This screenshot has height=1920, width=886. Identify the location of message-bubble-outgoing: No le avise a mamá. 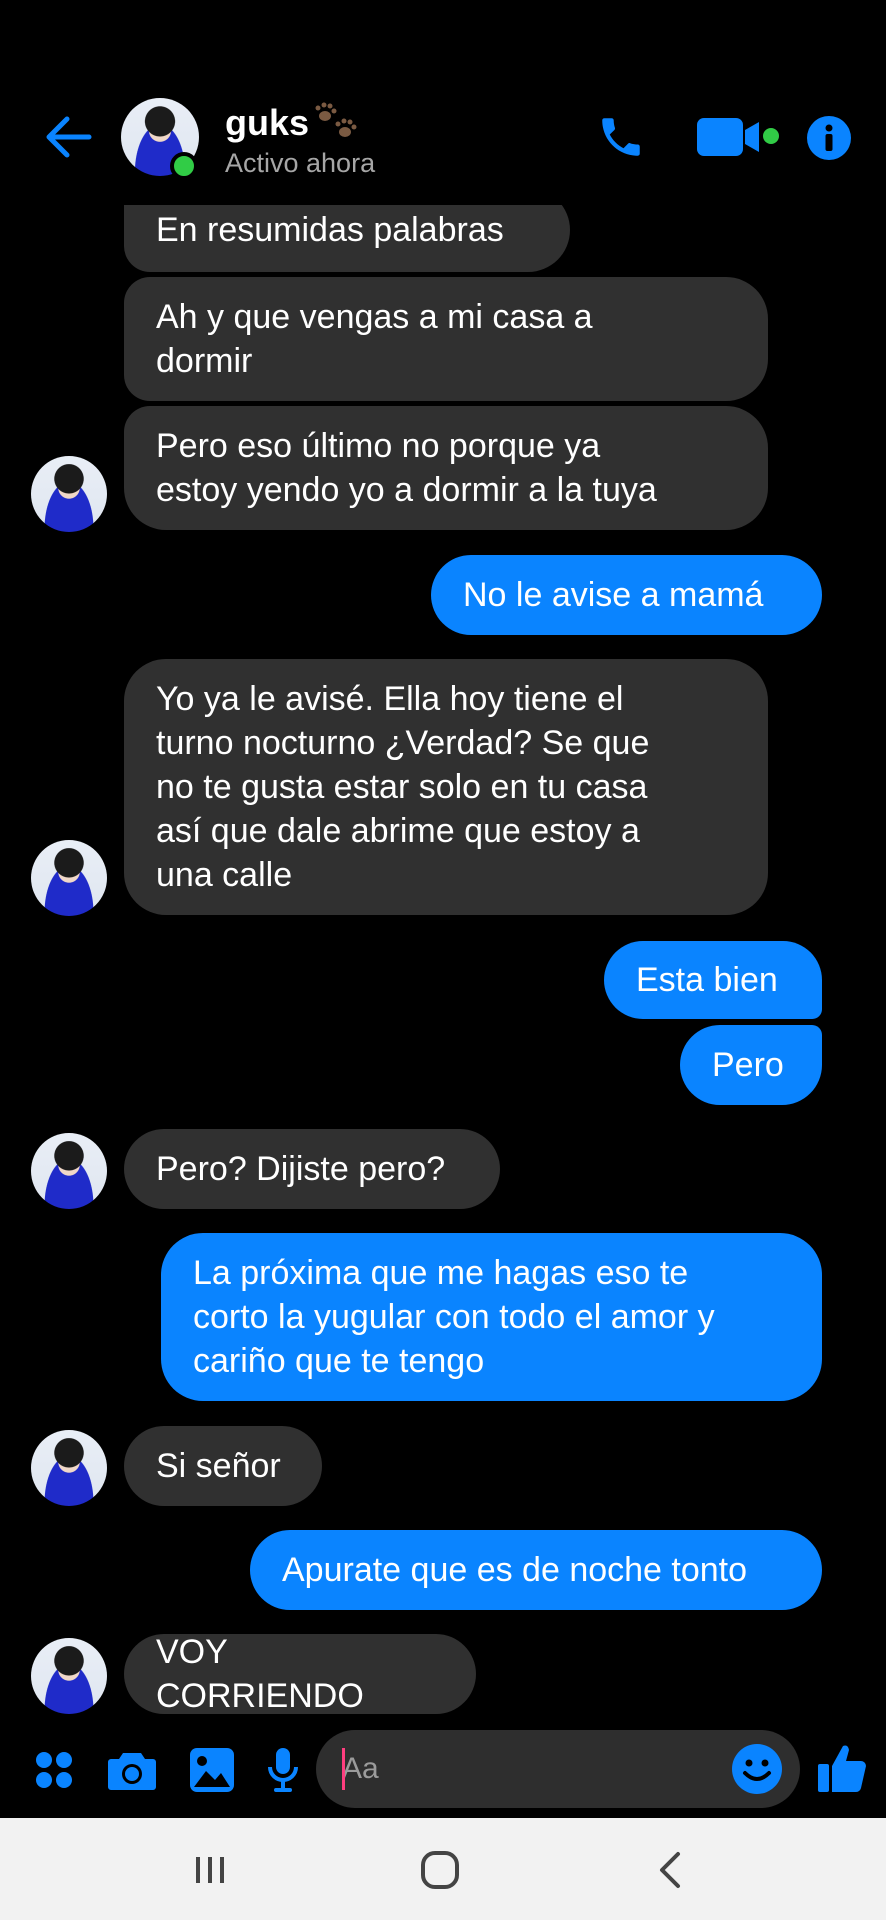
(626, 595).